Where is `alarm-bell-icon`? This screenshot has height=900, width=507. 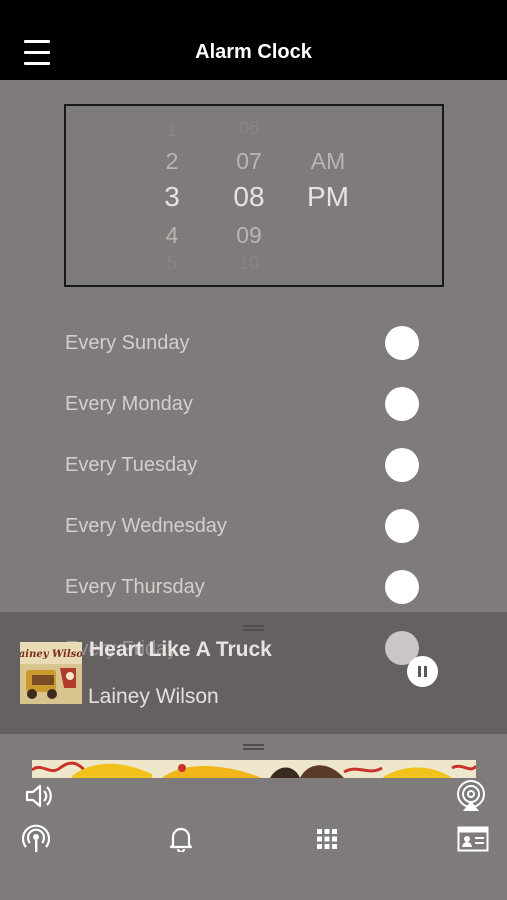
alarm-bell-icon is located at coordinates (181, 840).